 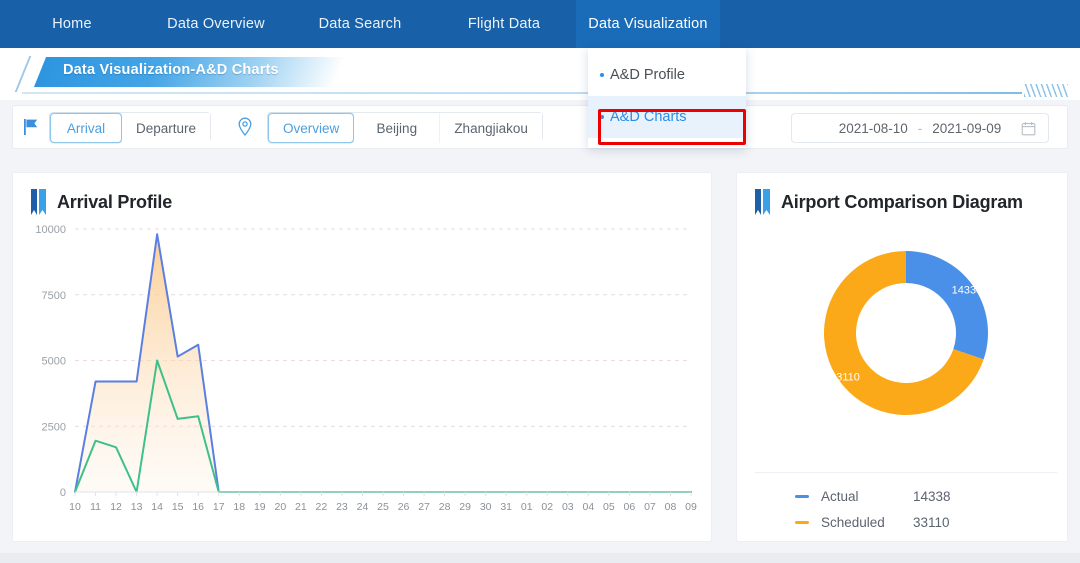 What do you see at coordinates (540, 558) in the screenshot?
I see `window-bottom-bar` at bounding box center [540, 558].